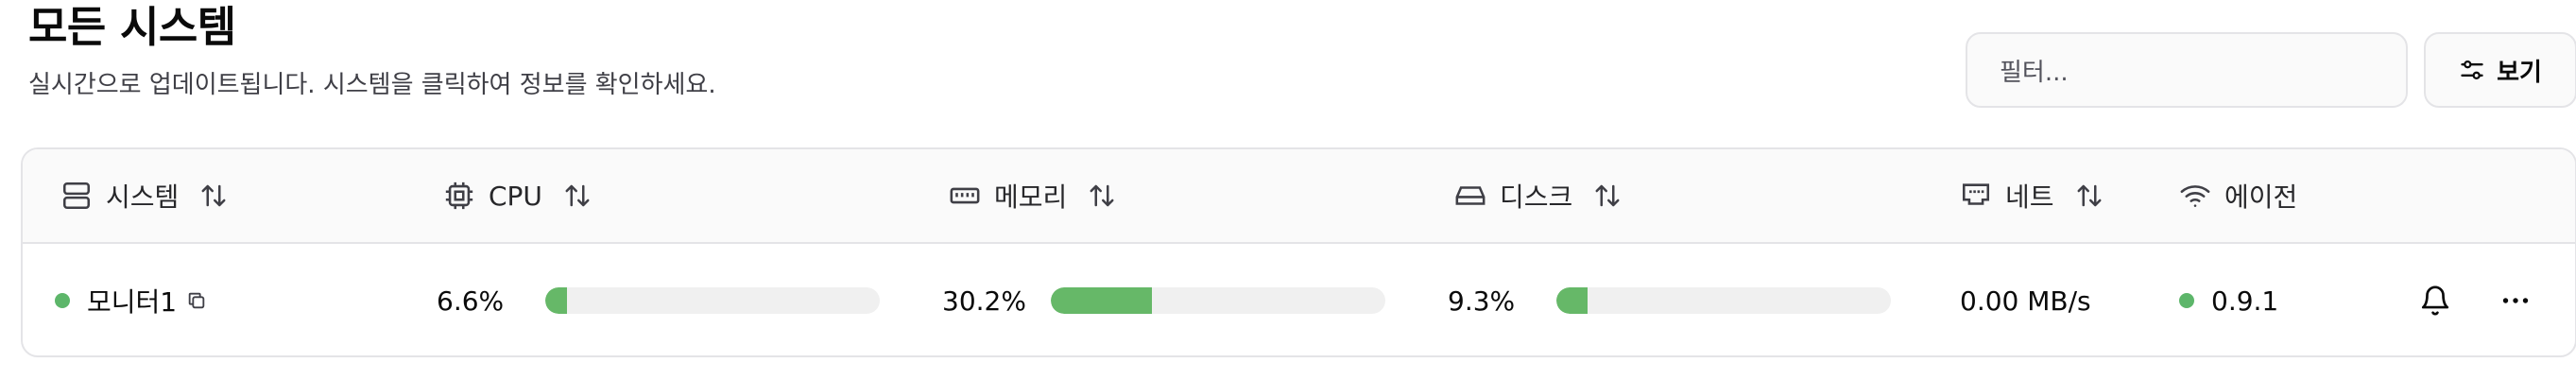  What do you see at coordinates (196, 300) in the screenshot?
I see `copy-icon` at bounding box center [196, 300].